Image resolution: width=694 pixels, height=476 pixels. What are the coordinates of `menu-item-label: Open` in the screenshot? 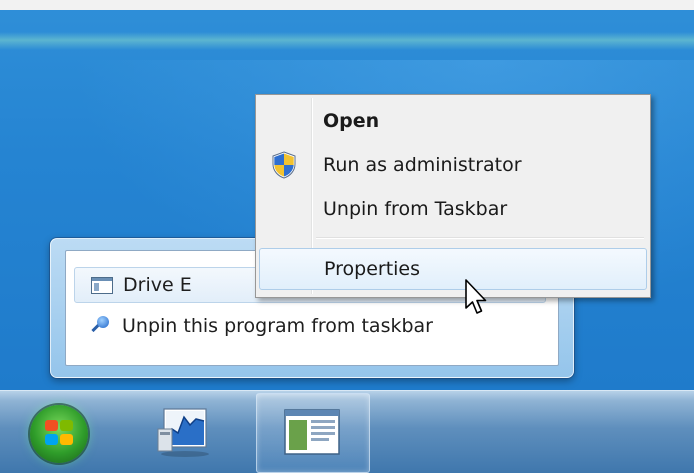 It's located at (351, 121).